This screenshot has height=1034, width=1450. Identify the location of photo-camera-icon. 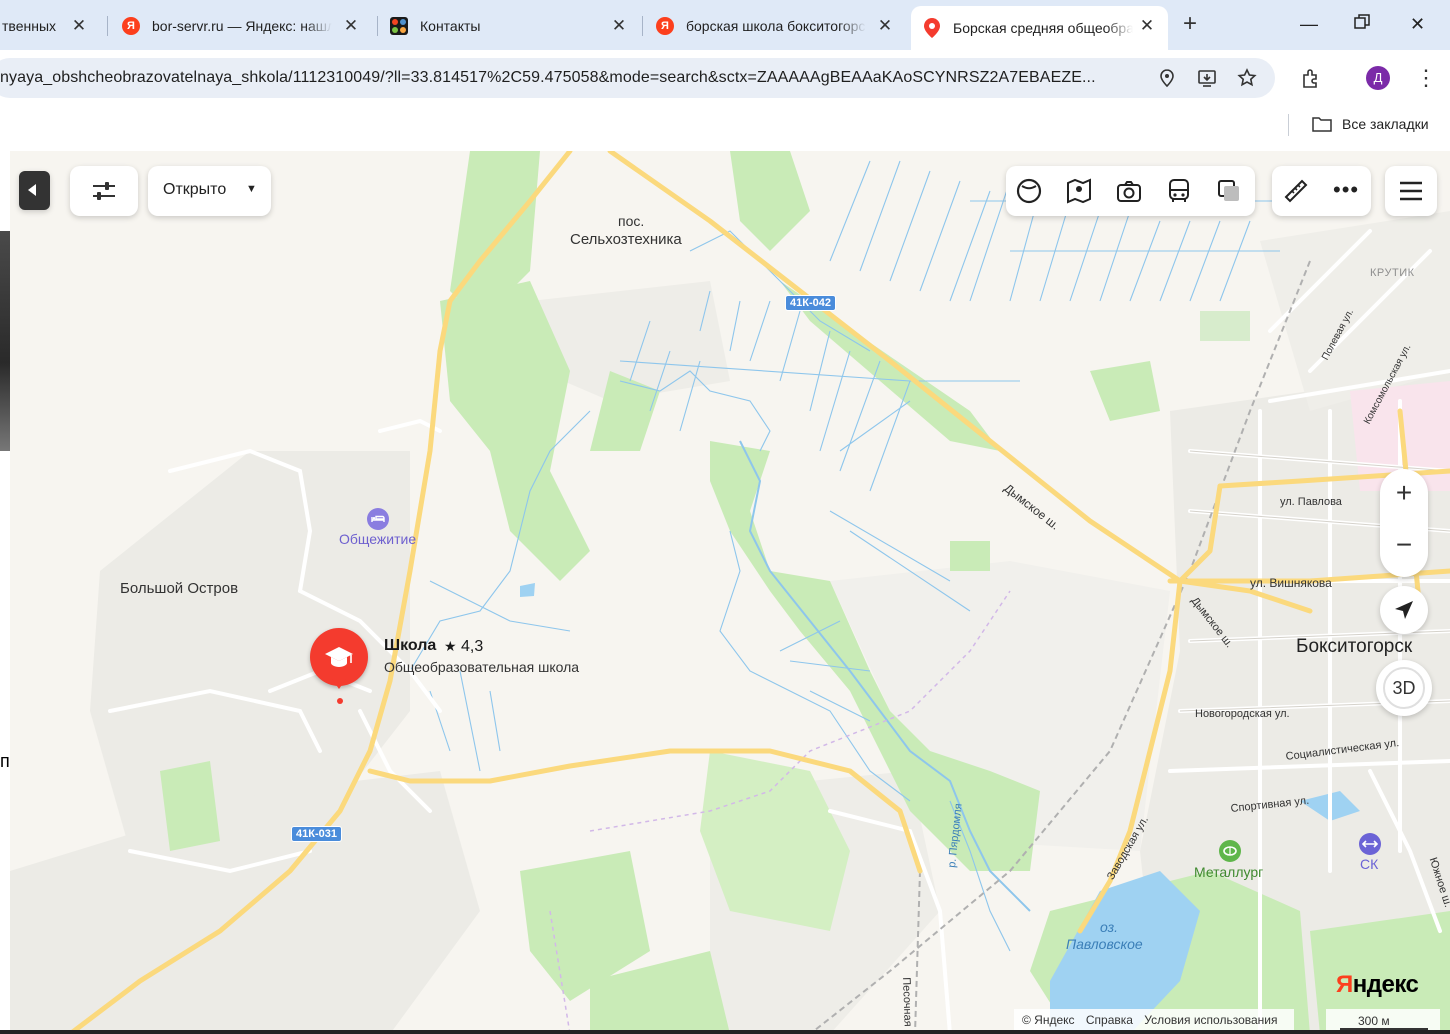
(1129, 191).